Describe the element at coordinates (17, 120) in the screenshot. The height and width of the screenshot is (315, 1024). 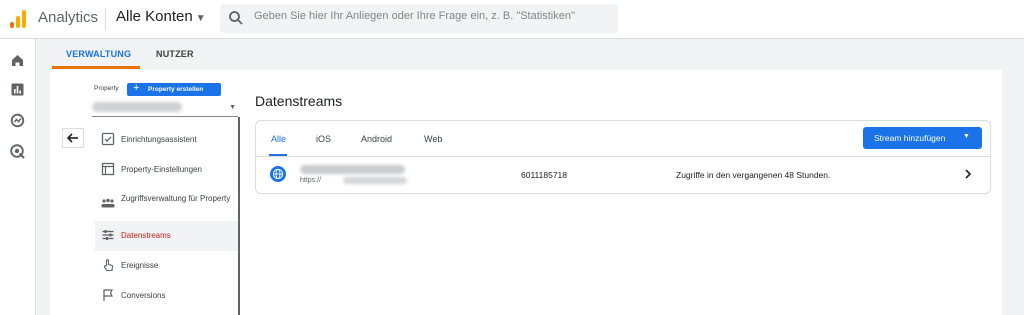
I see `explore-icon` at that location.